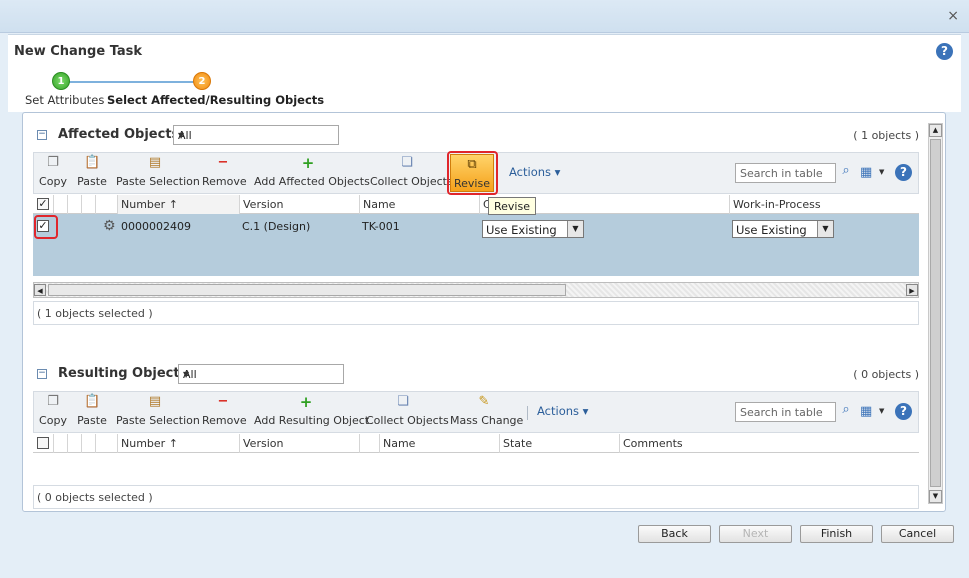 Image resolution: width=969 pixels, height=578 pixels. Describe the element at coordinates (836, 534) in the screenshot. I see `finish-button: Finish` at that location.